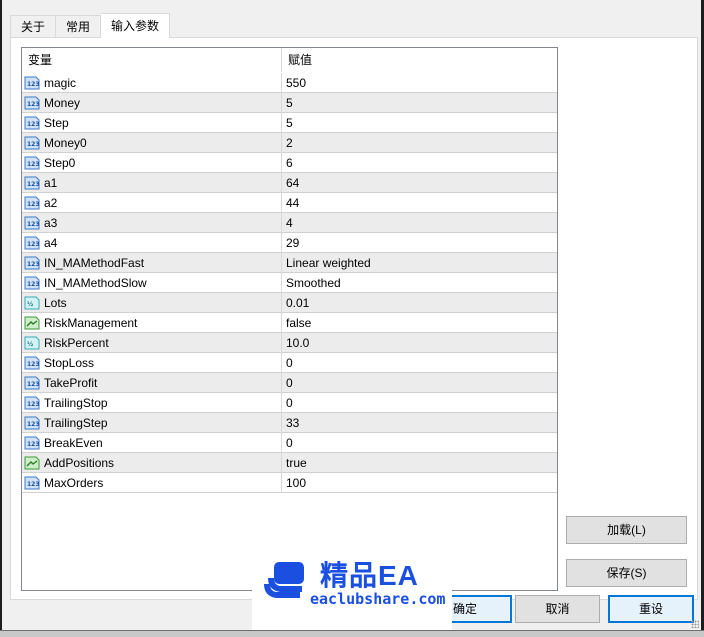  Describe the element at coordinates (419, 463) in the screenshot. I see `parameter-value: true` at that location.